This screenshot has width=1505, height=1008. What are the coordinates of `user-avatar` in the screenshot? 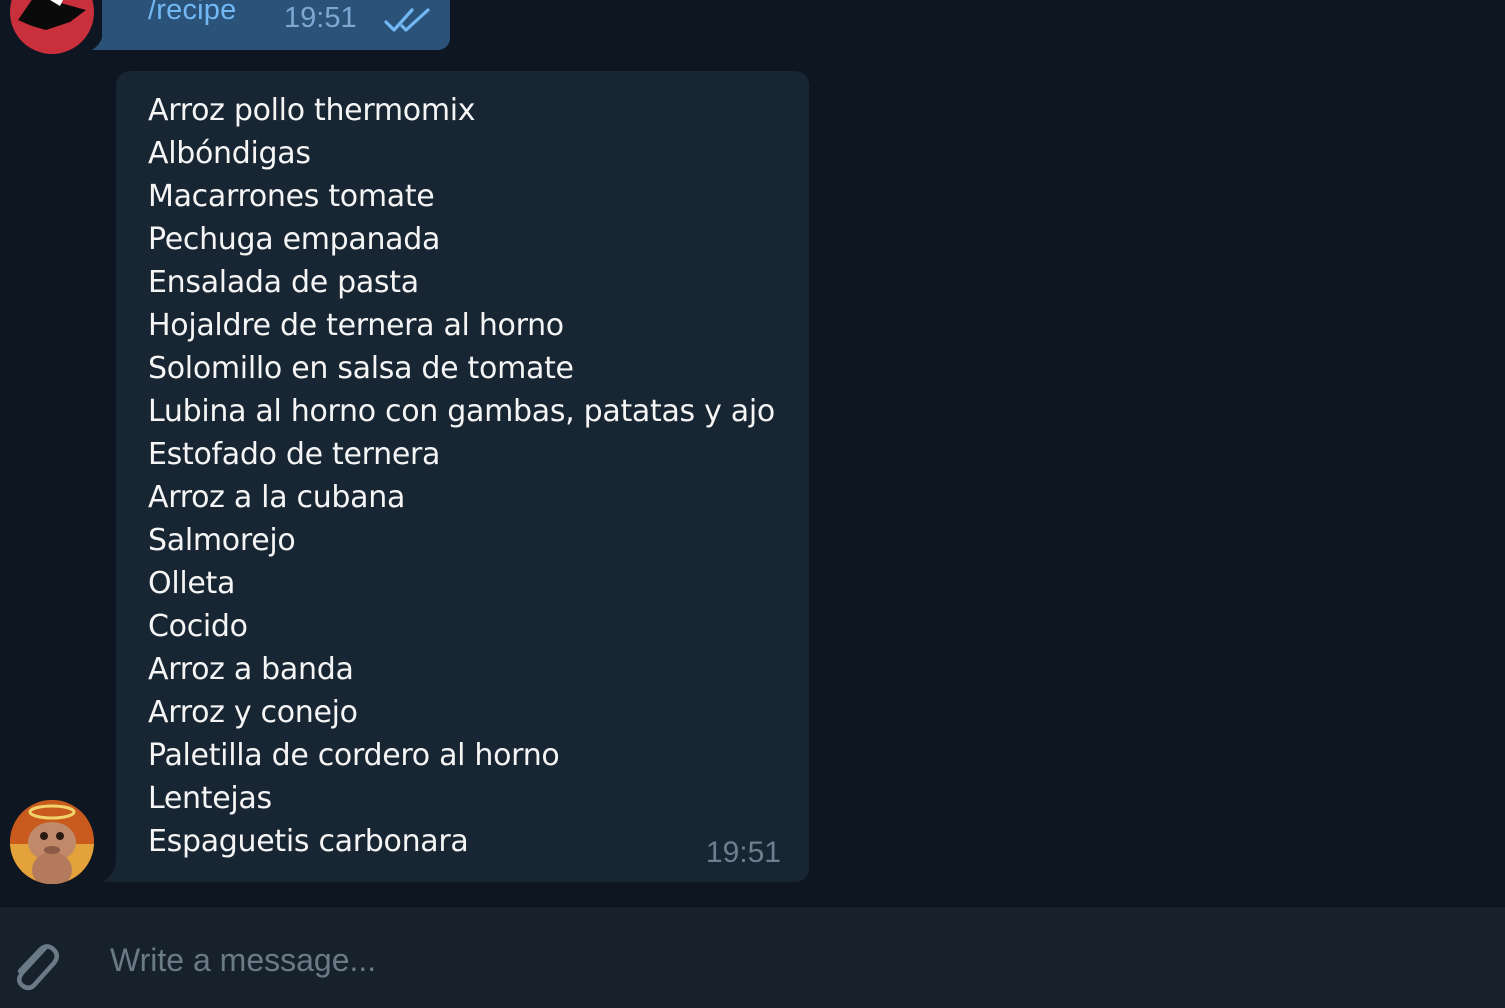 It's located at (52, 27).